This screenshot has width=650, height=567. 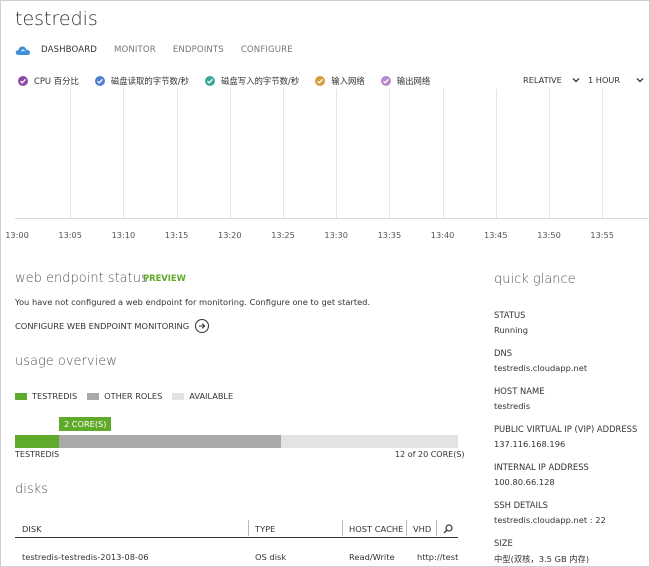 What do you see at coordinates (267, 50) in the screenshot?
I see `tab-configure: CONFIGURE` at bounding box center [267, 50].